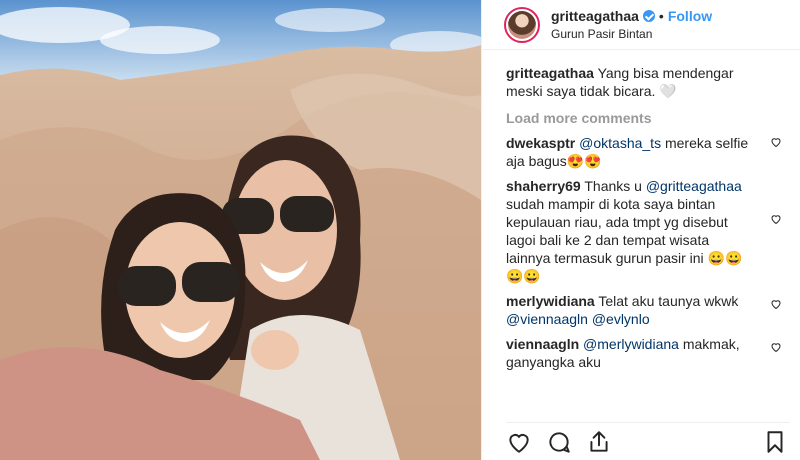 The image size is (800, 460). I want to click on comment-username: dwekasptr, so click(540, 143).